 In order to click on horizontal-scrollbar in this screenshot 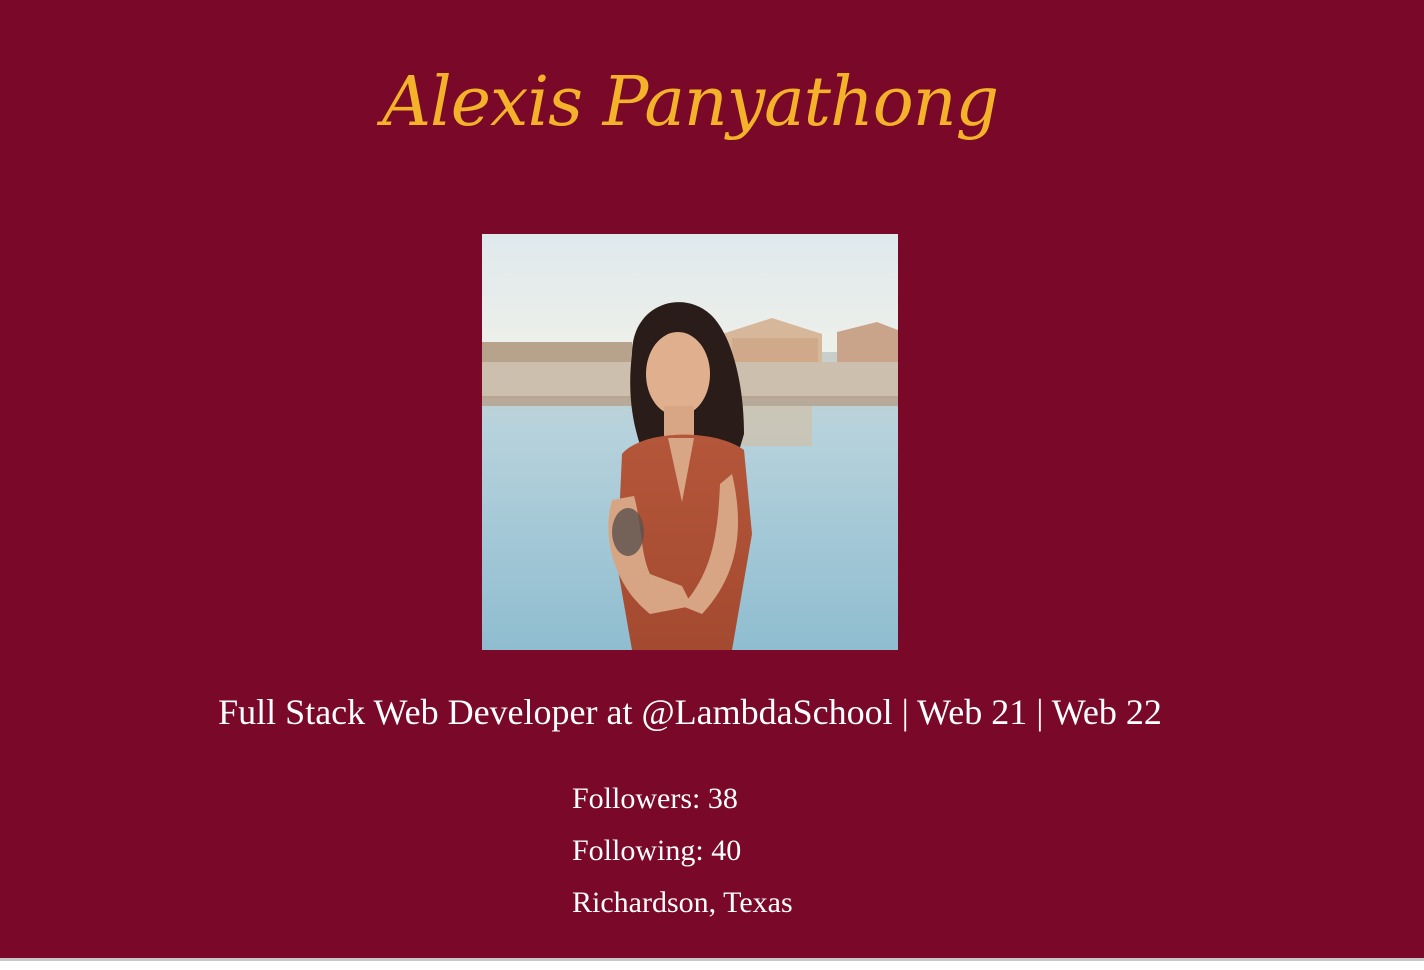, I will do `click(712, 964)`.